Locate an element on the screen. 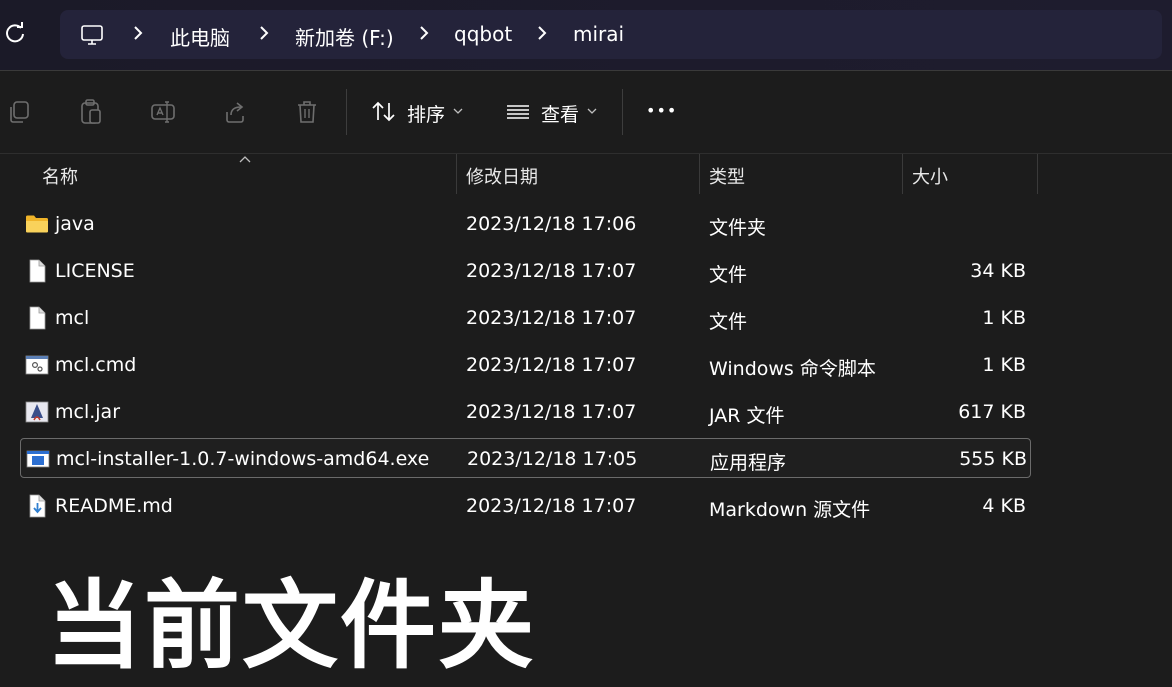 The image size is (1172, 687). file-row: java 2023/12/18 17:06 文件夹 is located at coordinates (525, 224).